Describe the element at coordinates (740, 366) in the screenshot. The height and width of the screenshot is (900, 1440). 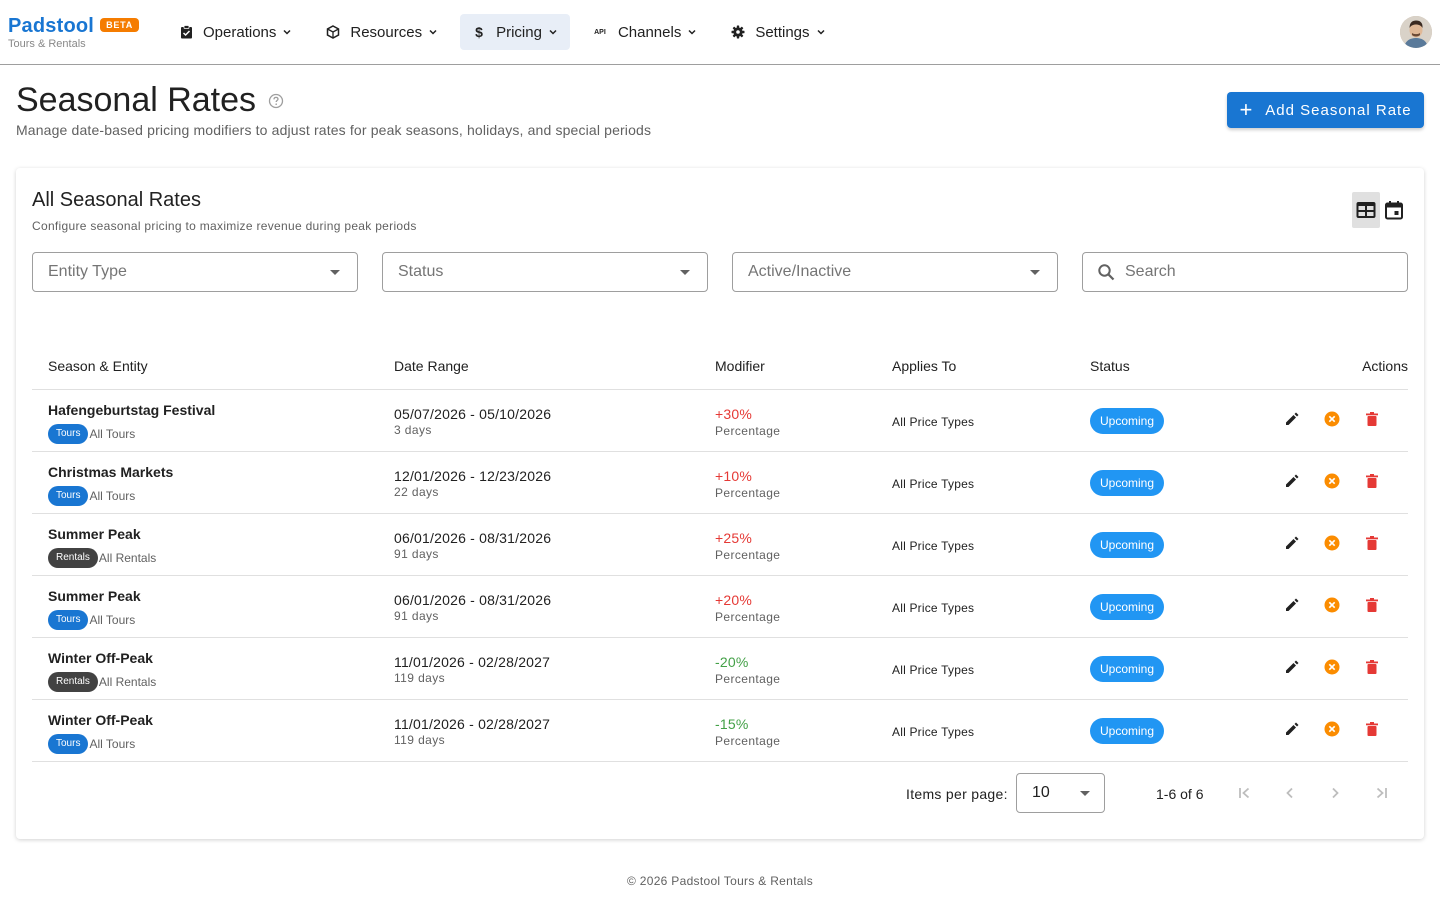
I see `col-modifier: Modifier` at that location.